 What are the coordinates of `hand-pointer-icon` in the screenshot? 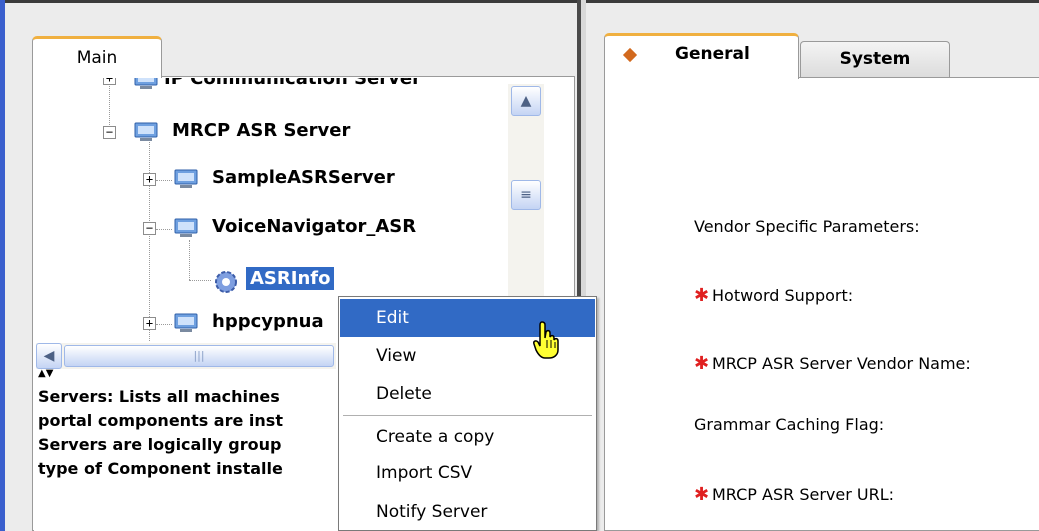 It's located at (546, 340).